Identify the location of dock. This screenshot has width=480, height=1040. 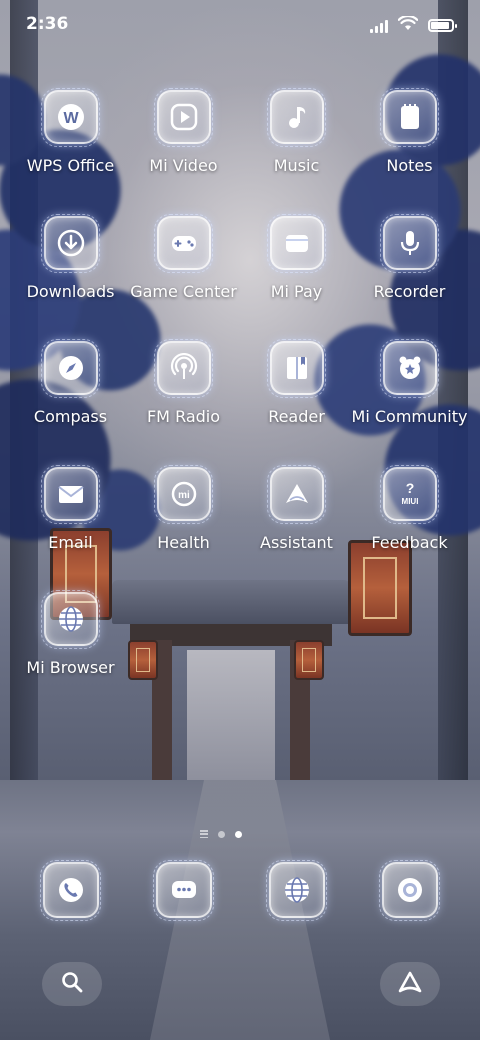
(240, 890).